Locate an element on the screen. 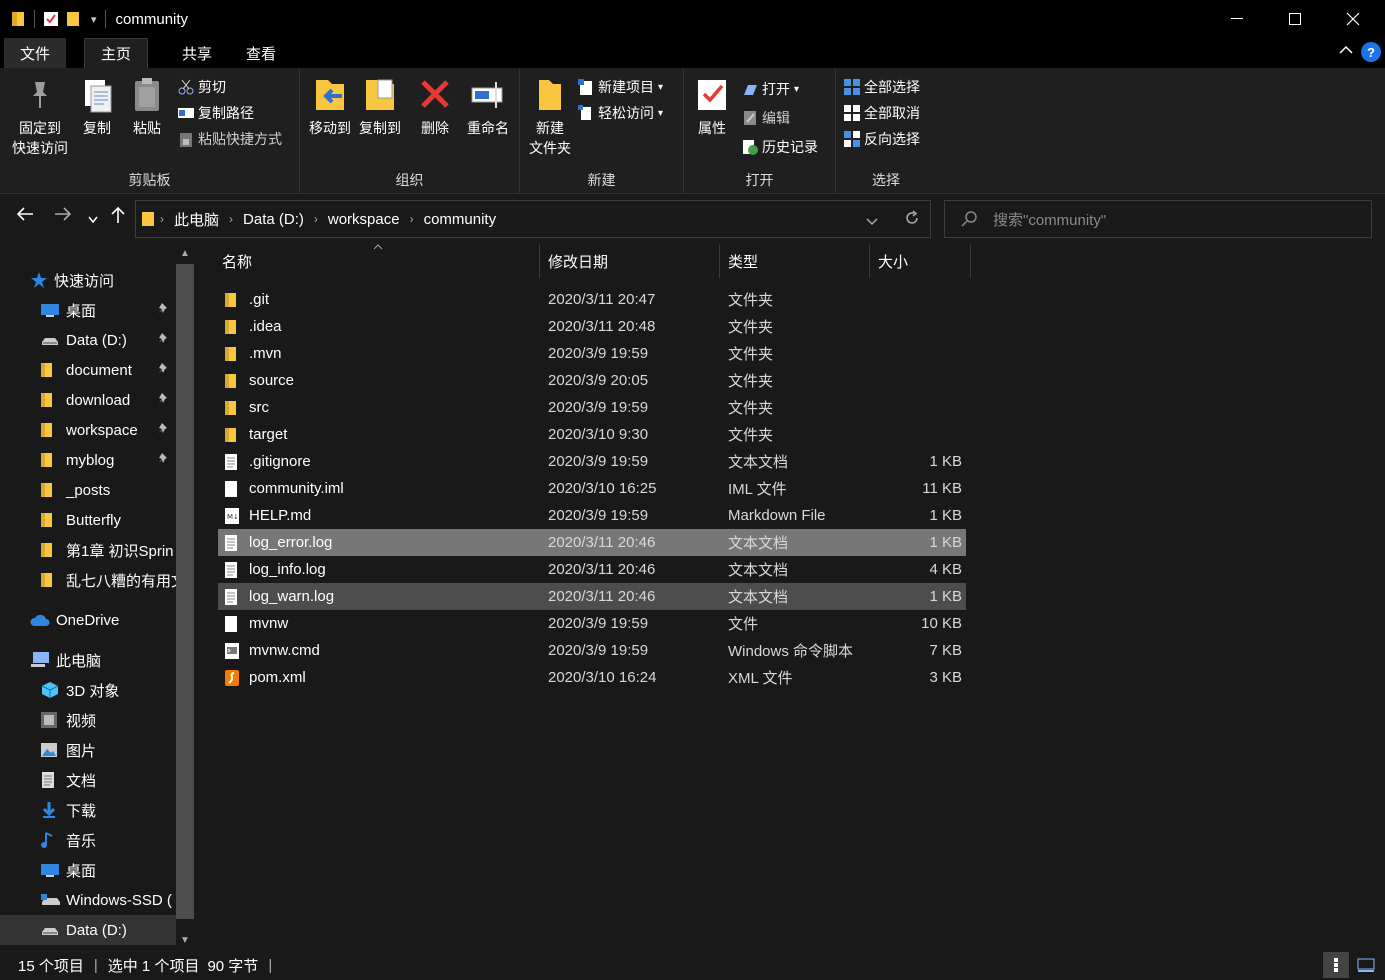  cut-button: 剪切 is located at coordinates (202, 87).